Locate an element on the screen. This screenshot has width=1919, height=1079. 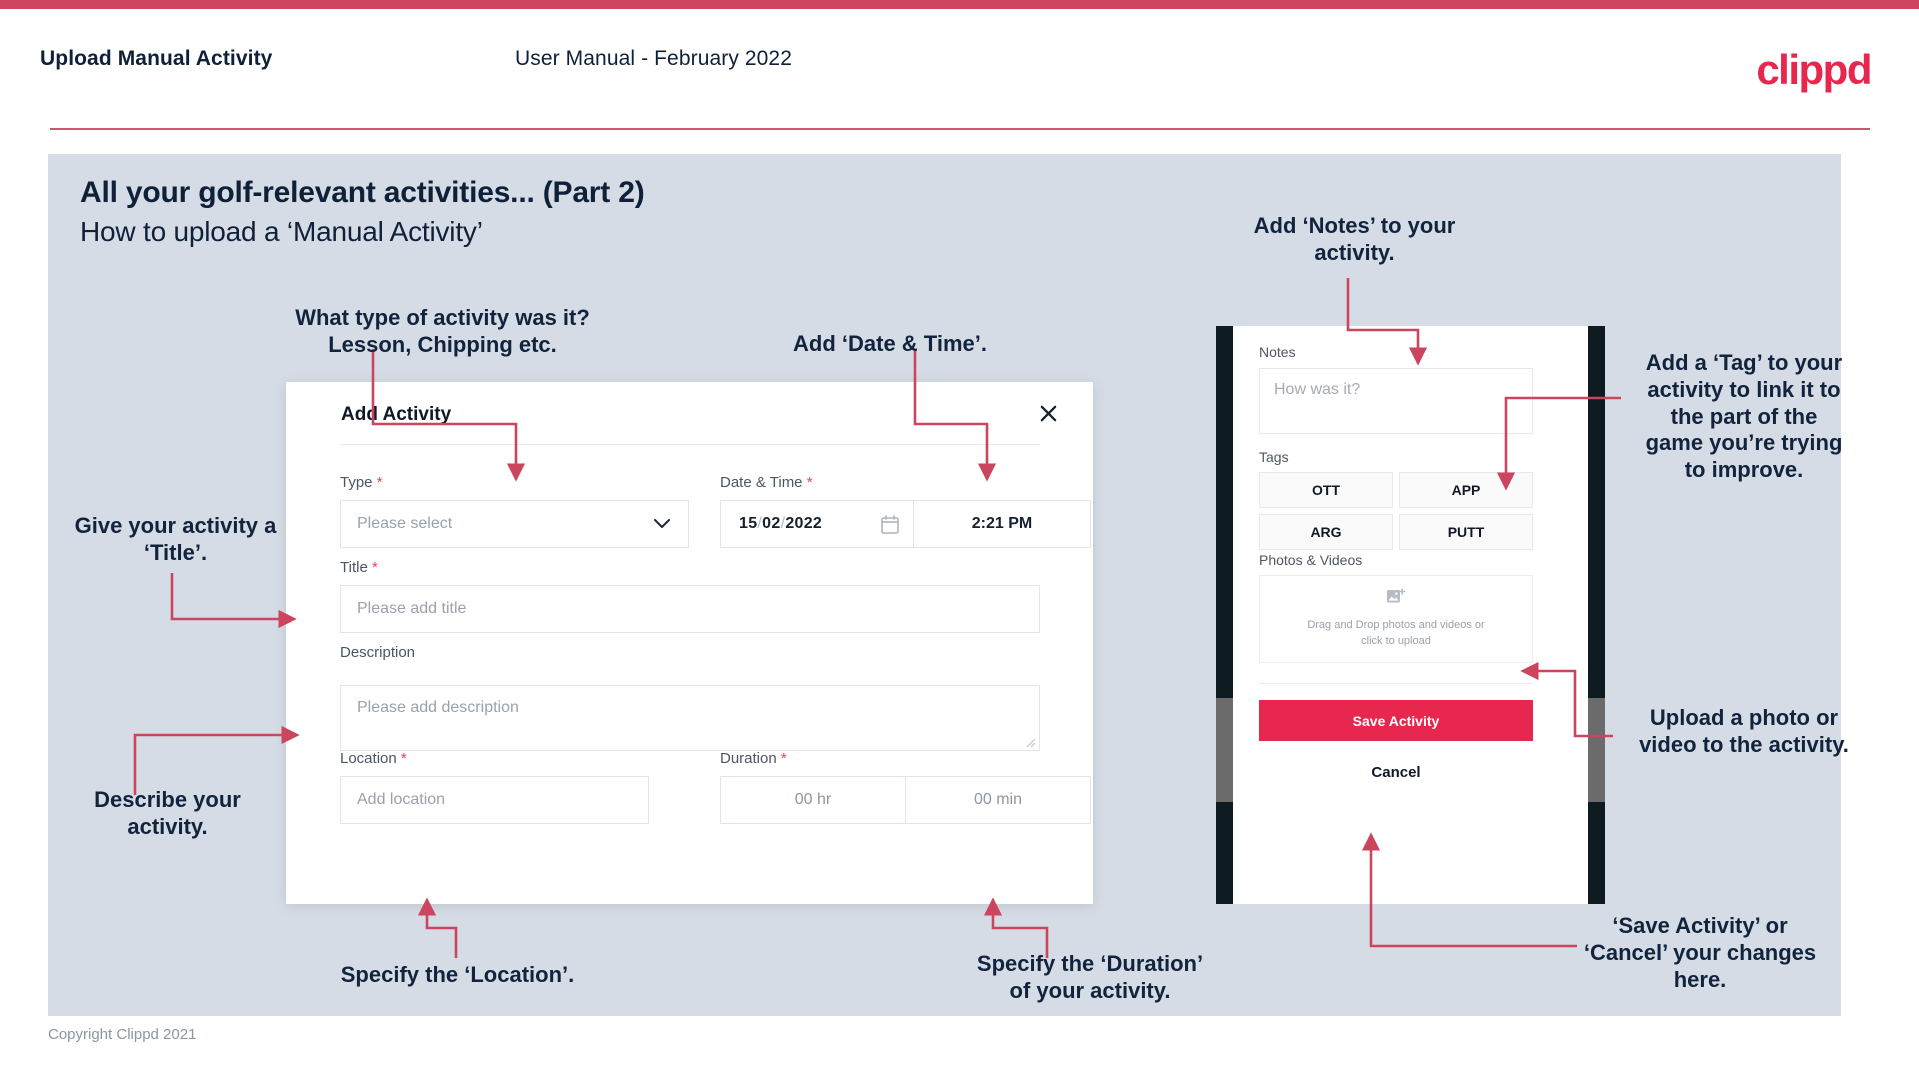
duration-hours-placeholder: 00 hr is located at coordinates (813, 799).